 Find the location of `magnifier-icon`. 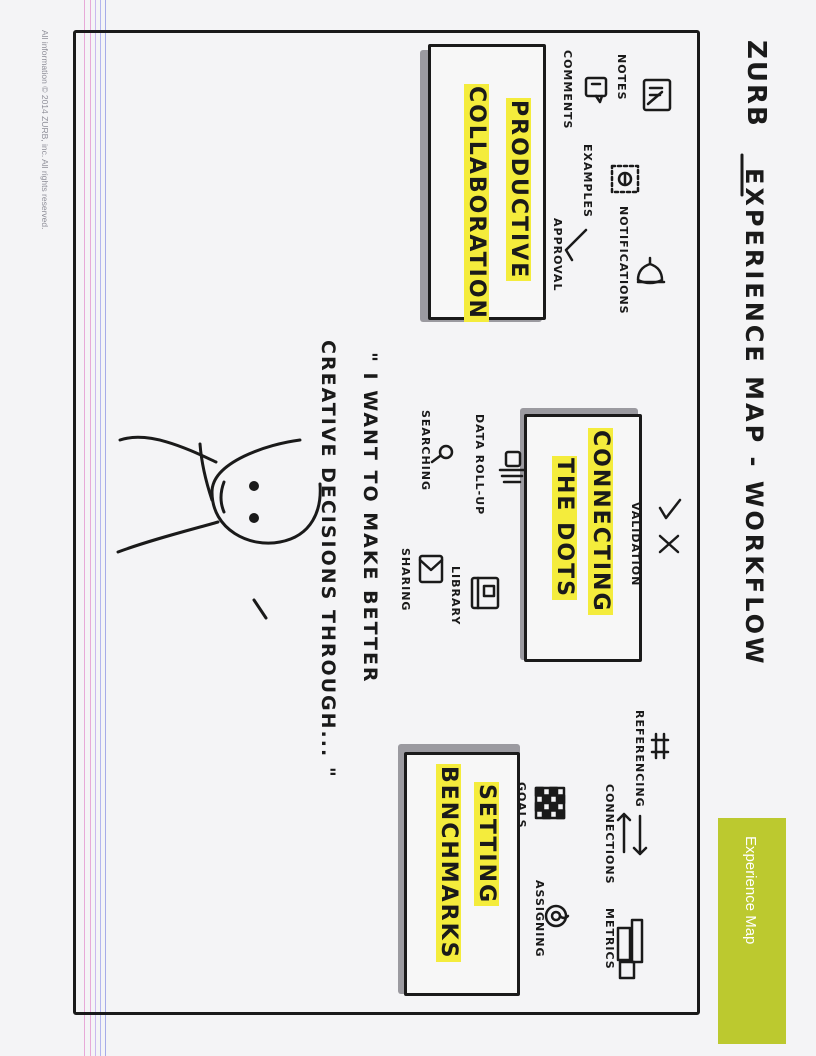

magnifier-icon is located at coordinates (442, 454).